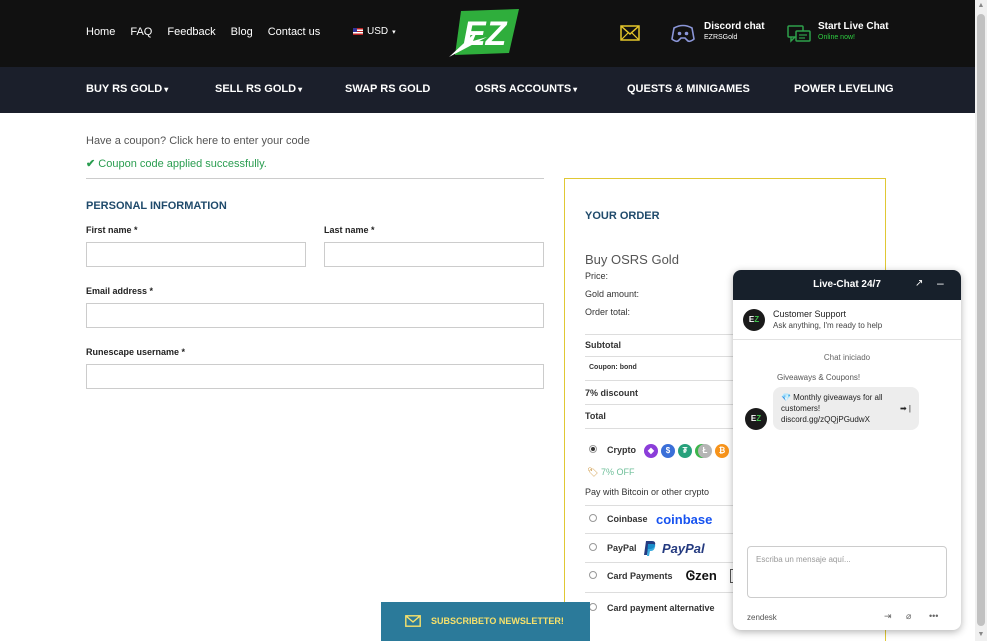  What do you see at coordinates (651, 451) in the screenshot?
I see `eth-coin-icon: ◆` at bounding box center [651, 451].